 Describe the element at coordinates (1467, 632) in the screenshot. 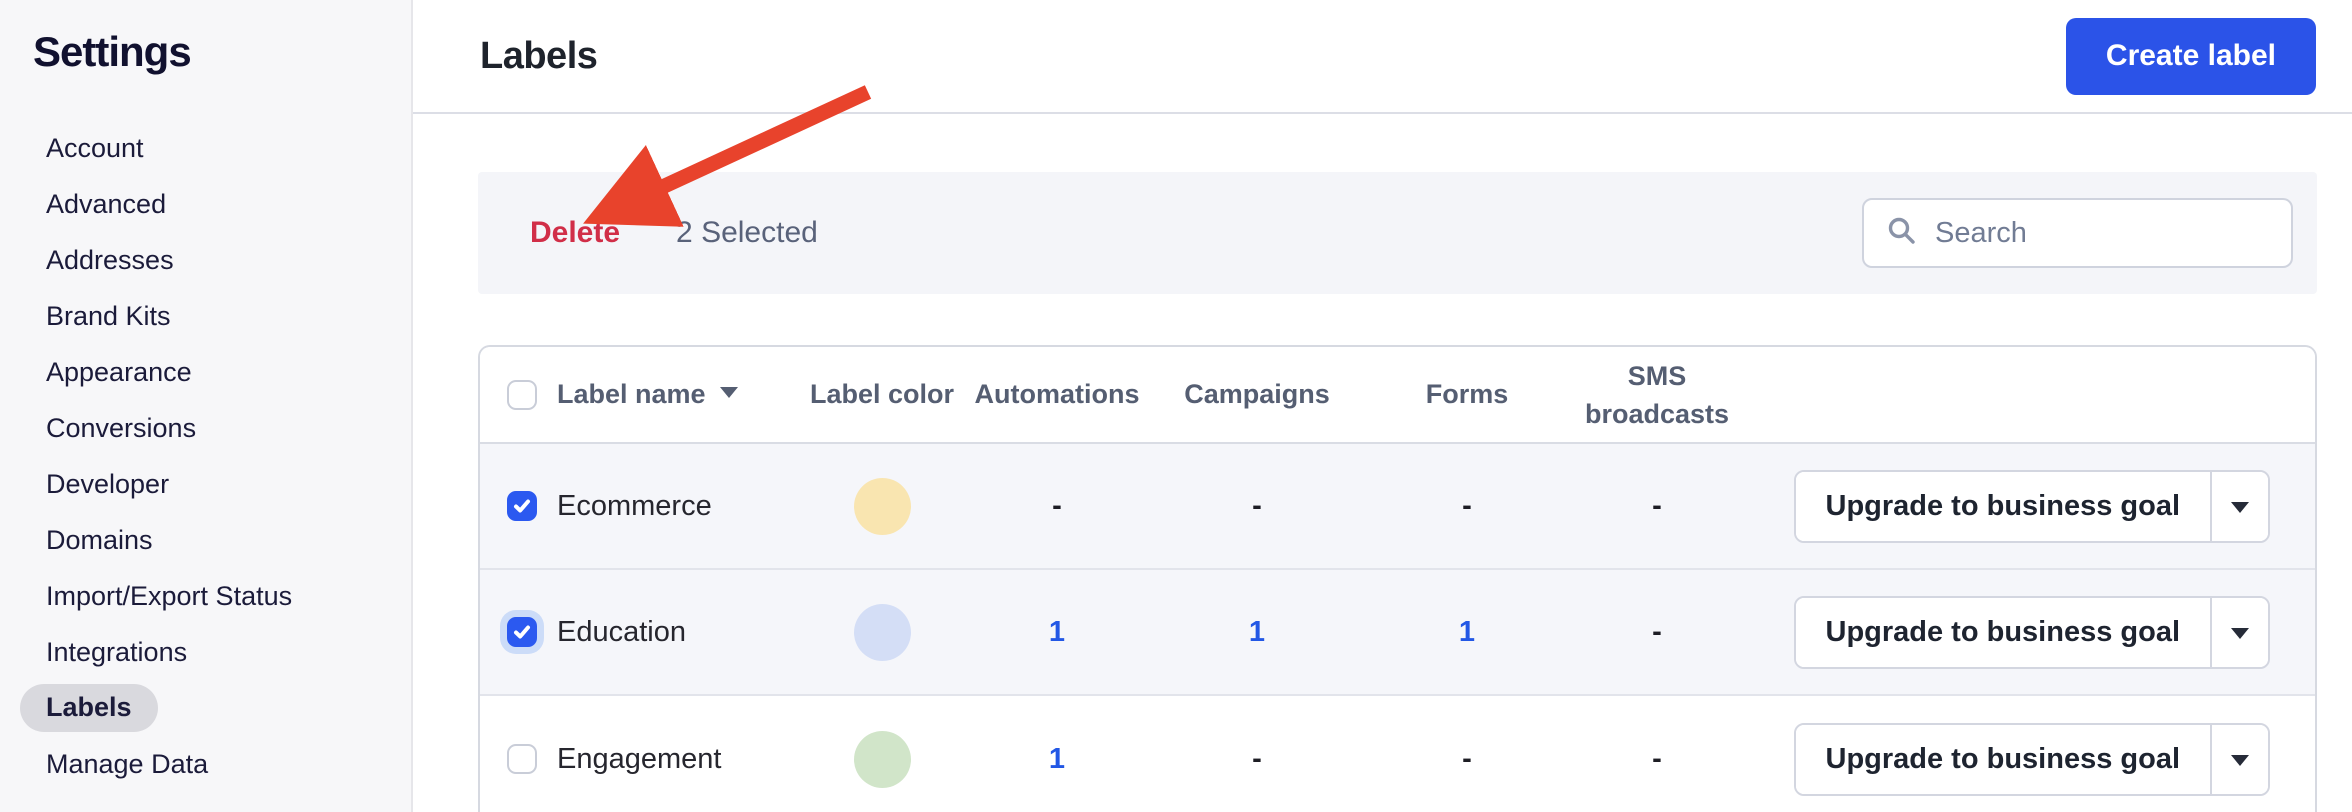

I see `forms-count: 1` at that location.